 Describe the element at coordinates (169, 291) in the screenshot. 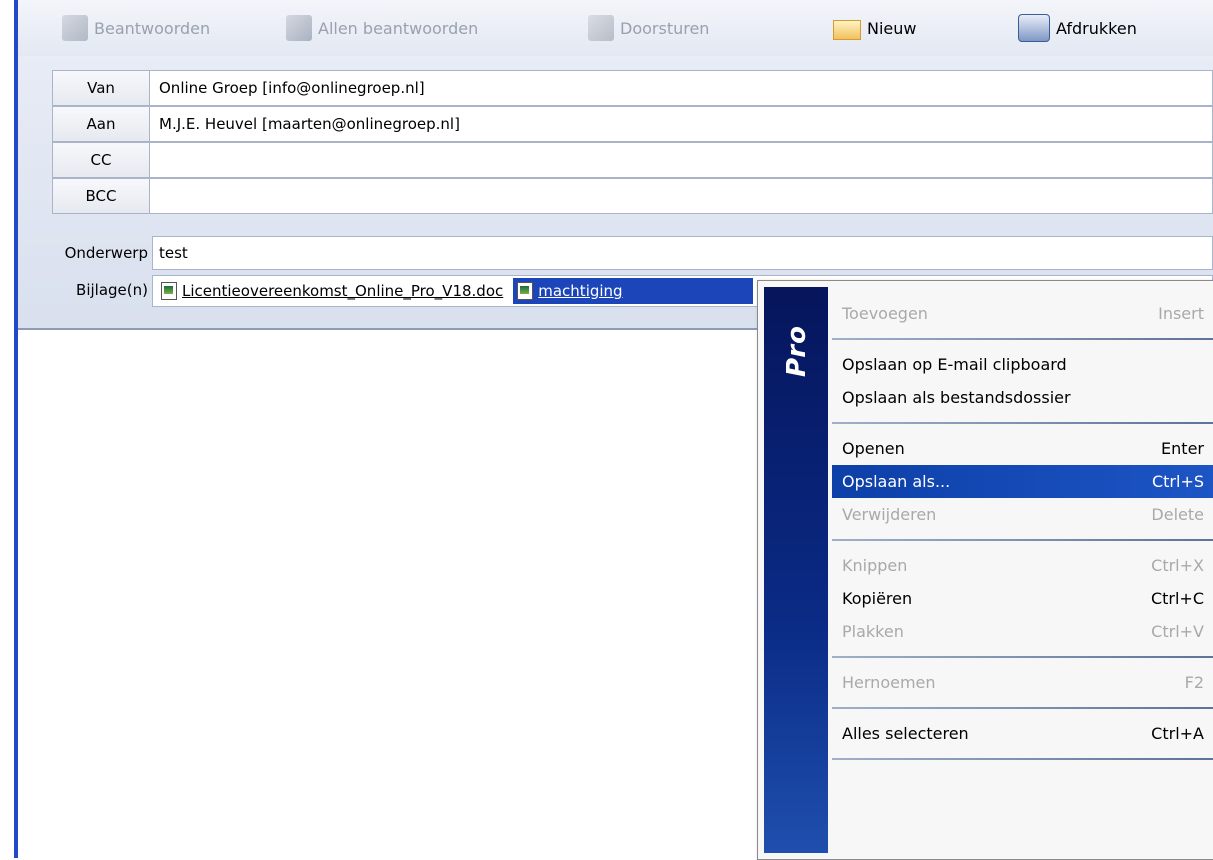

I see `document-icon` at that location.